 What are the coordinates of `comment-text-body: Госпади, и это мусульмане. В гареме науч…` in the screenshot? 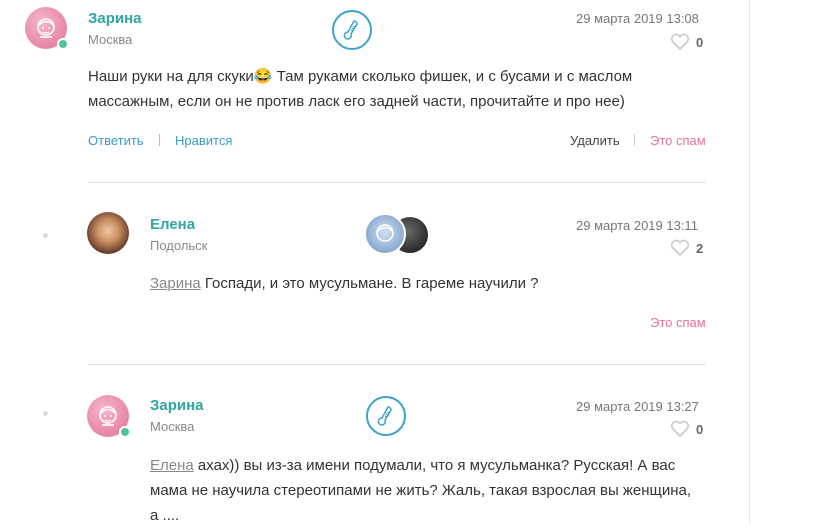 It's located at (369, 283).